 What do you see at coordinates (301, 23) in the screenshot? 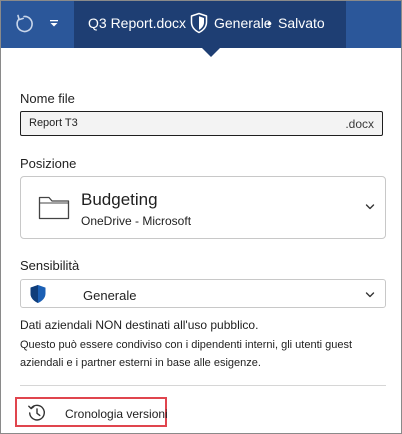
I see `save-status: Salvato` at bounding box center [301, 23].